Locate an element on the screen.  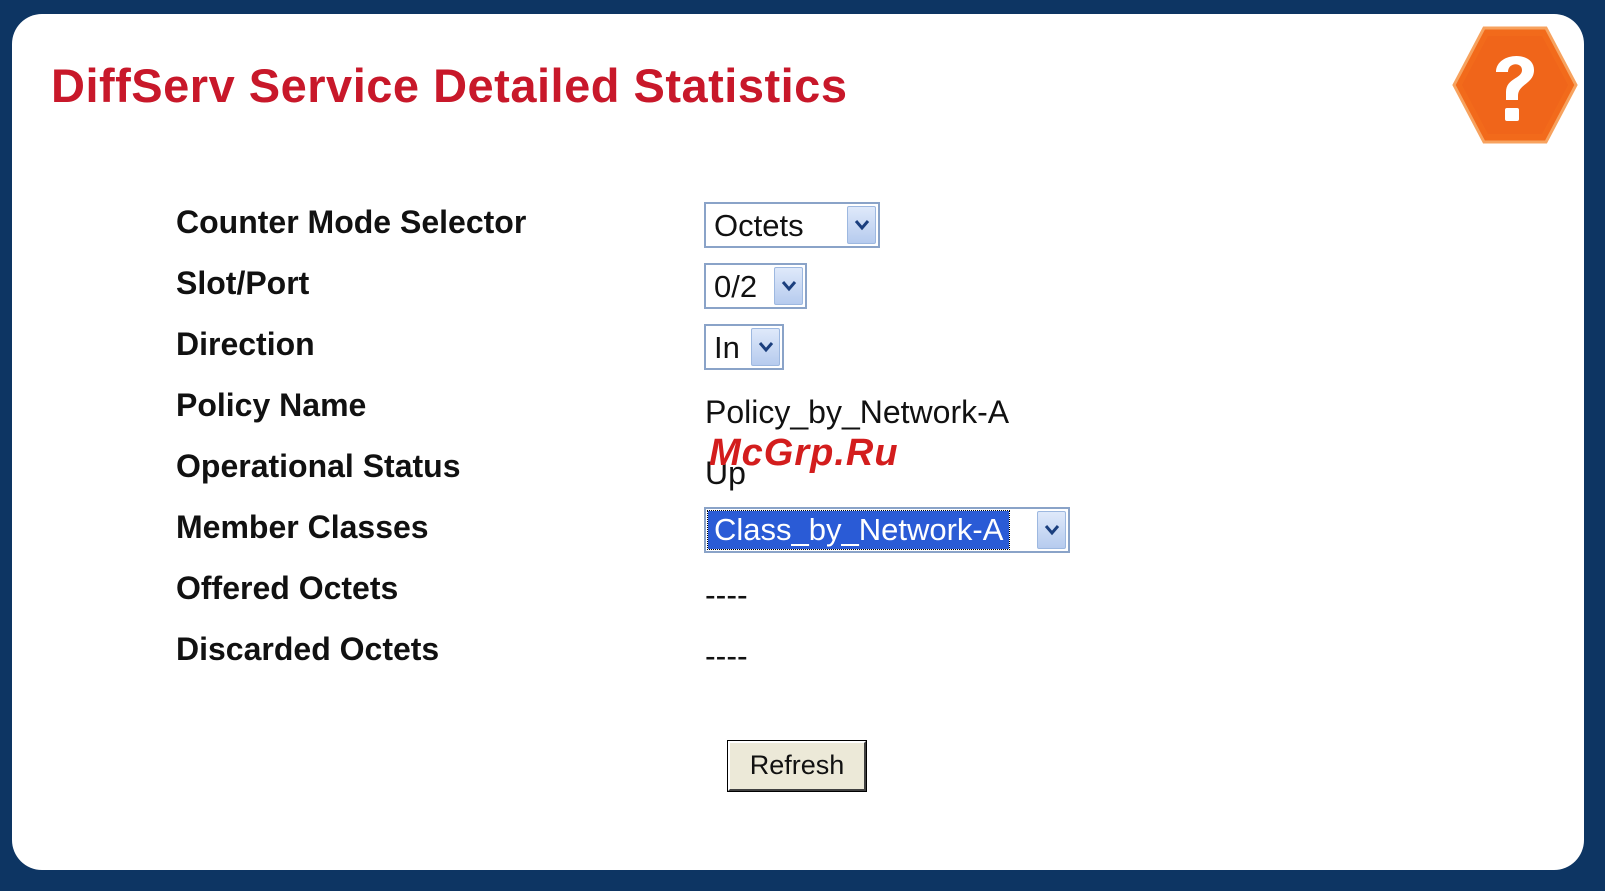
help-question-hexagon-icon is located at coordinates (1515, 85).